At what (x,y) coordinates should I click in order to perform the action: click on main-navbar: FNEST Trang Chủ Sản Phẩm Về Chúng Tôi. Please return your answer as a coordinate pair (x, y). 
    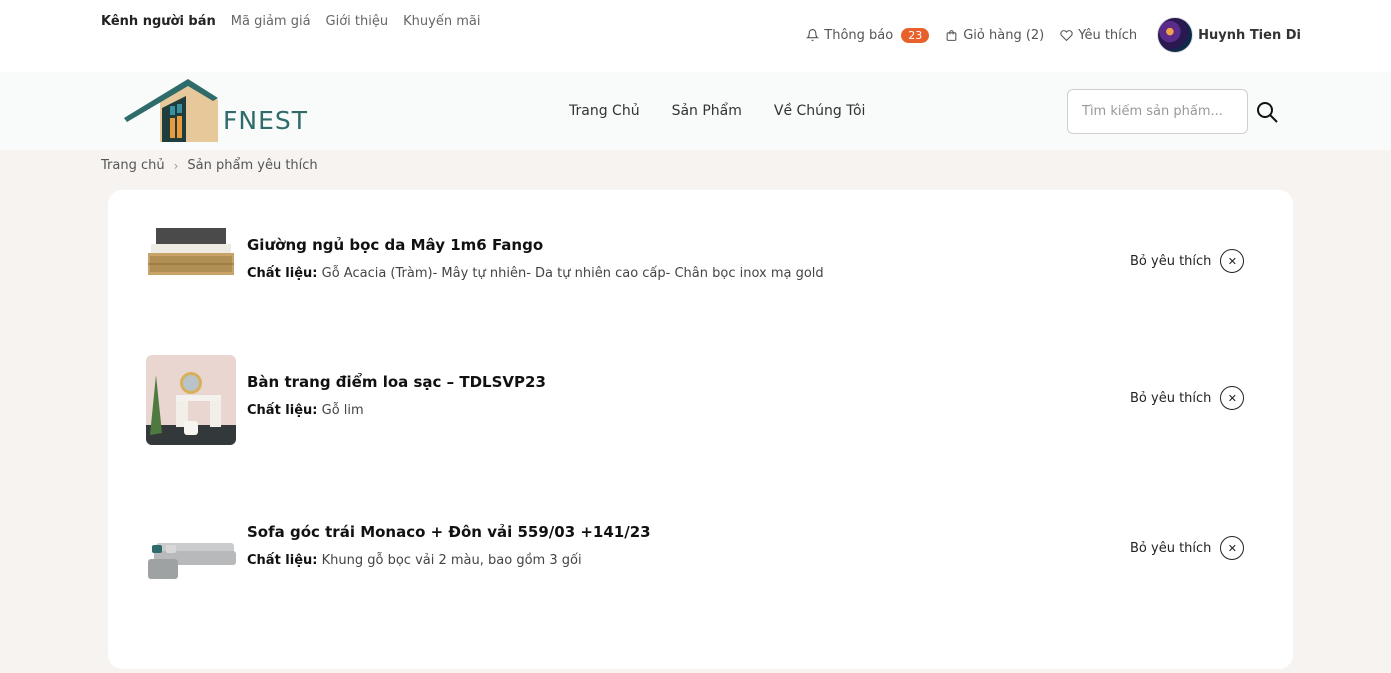
    Looking at the image, I should click on (695, 111).